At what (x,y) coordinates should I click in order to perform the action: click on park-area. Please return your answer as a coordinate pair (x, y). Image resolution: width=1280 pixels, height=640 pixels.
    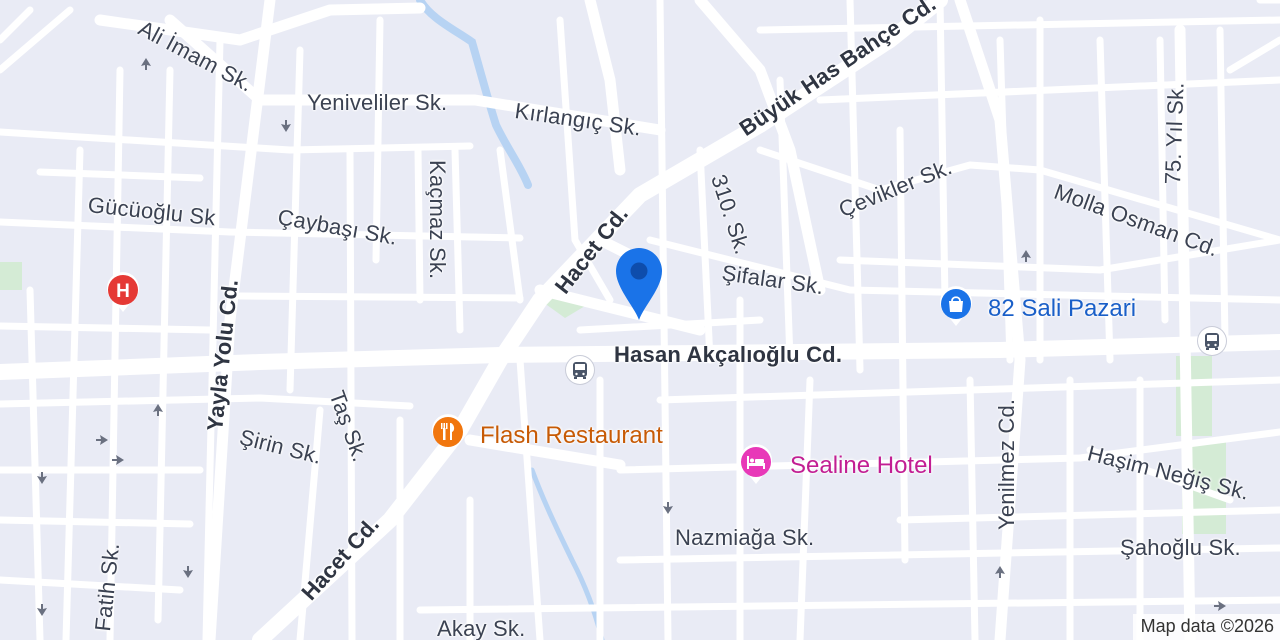
    Looking at the image, I should click on (11, 276).